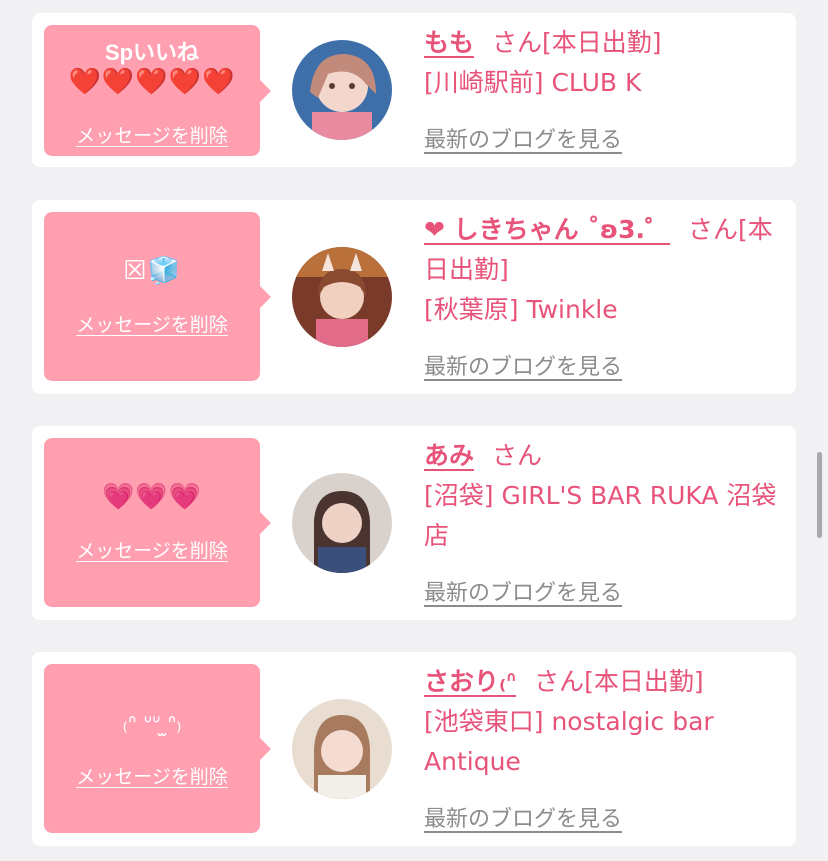  What do you see at coordinates (517, 455) in the screenshot?
I see `cast-status: さん` at bounding box center [517, 455].